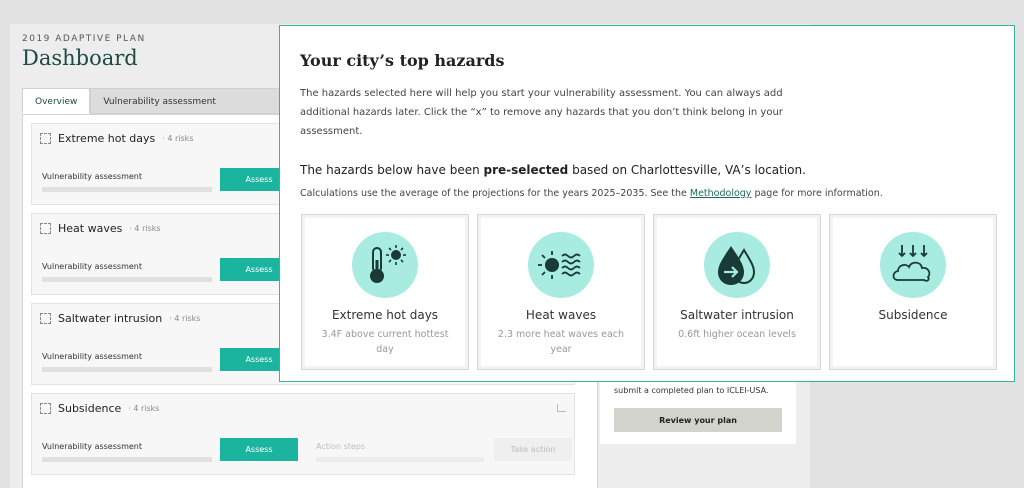  I want to click on take-action-button: Take action, so click(533, 449).